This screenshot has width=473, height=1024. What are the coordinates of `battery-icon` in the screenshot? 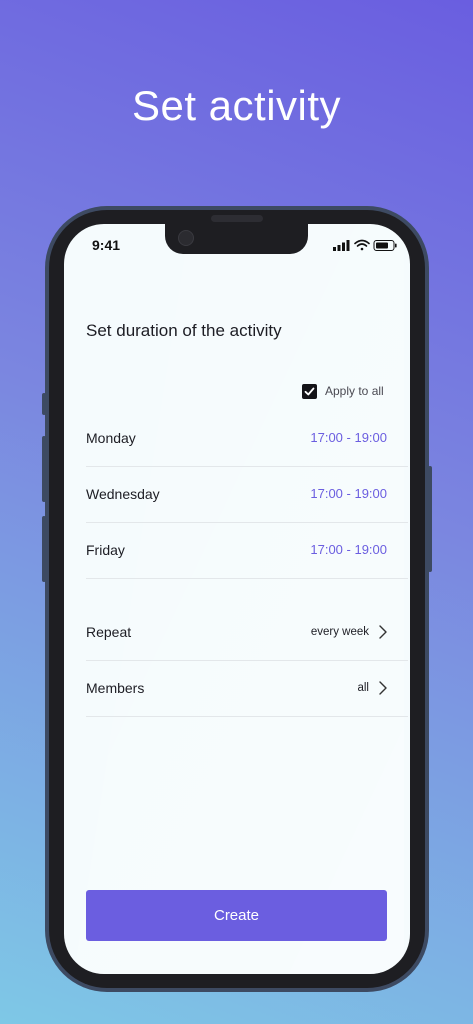 It's located at (385, 245).